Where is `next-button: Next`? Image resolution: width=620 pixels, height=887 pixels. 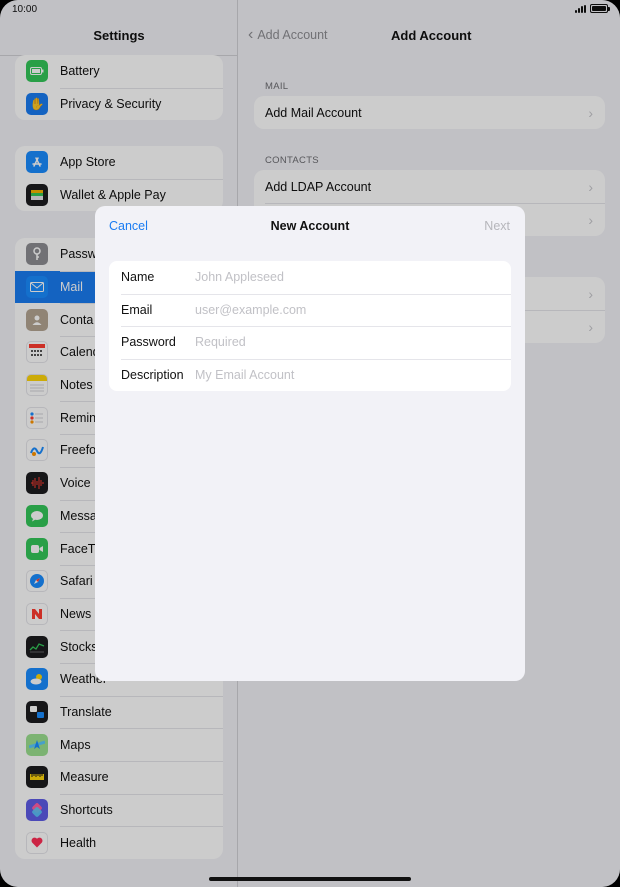 next-button: Next is located at coordinates (497, 226).